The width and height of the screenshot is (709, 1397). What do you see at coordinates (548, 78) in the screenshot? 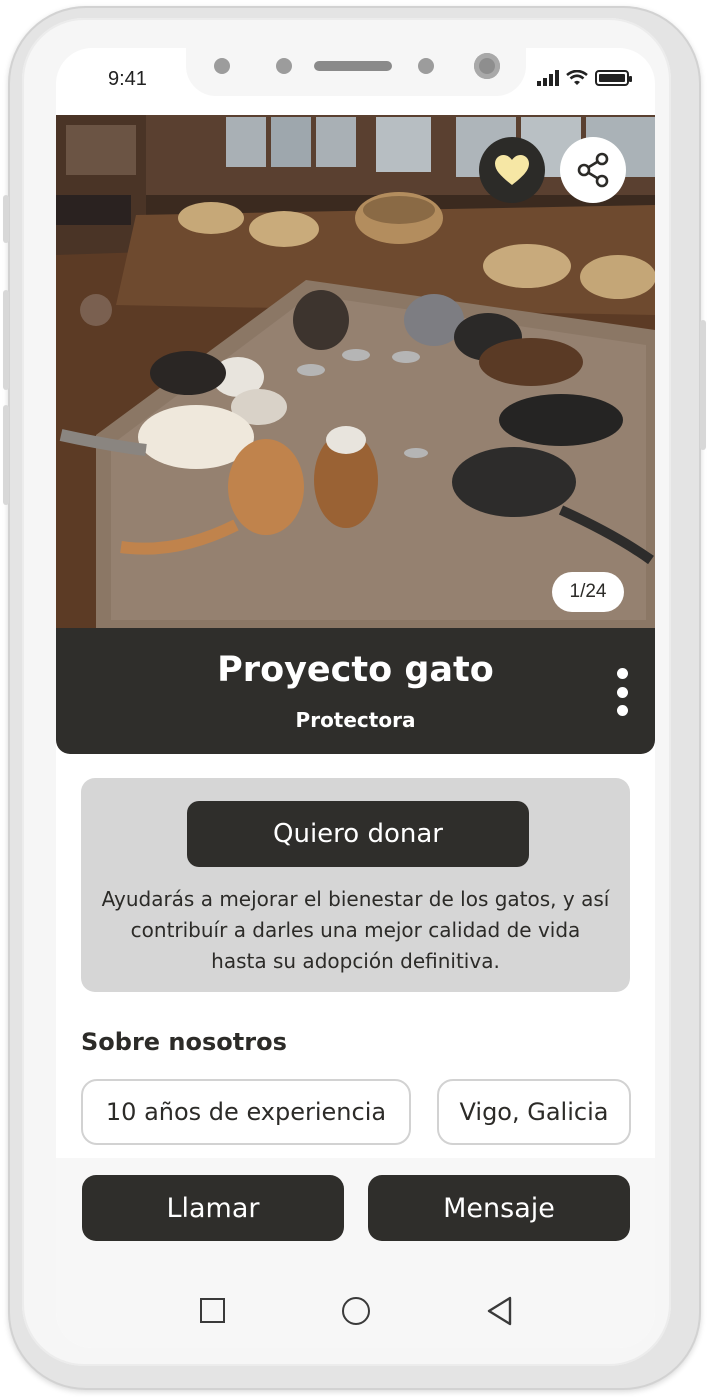
I see `signal-icon` at bounding box center [548, 78].